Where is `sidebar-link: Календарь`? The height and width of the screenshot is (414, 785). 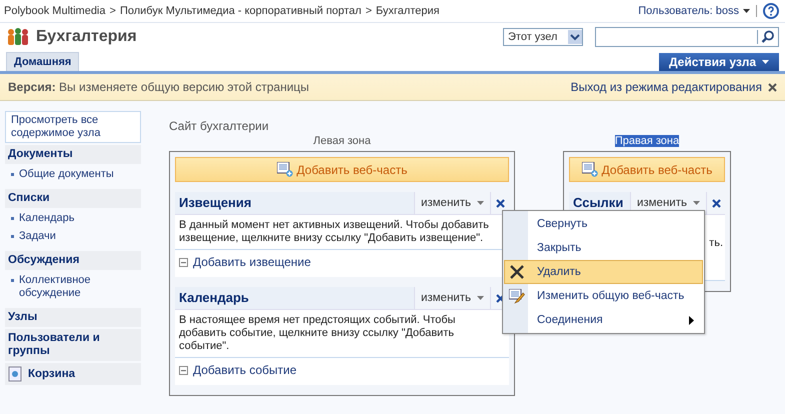
sidebar-link: Календарь is located at coordinates (47, 218).